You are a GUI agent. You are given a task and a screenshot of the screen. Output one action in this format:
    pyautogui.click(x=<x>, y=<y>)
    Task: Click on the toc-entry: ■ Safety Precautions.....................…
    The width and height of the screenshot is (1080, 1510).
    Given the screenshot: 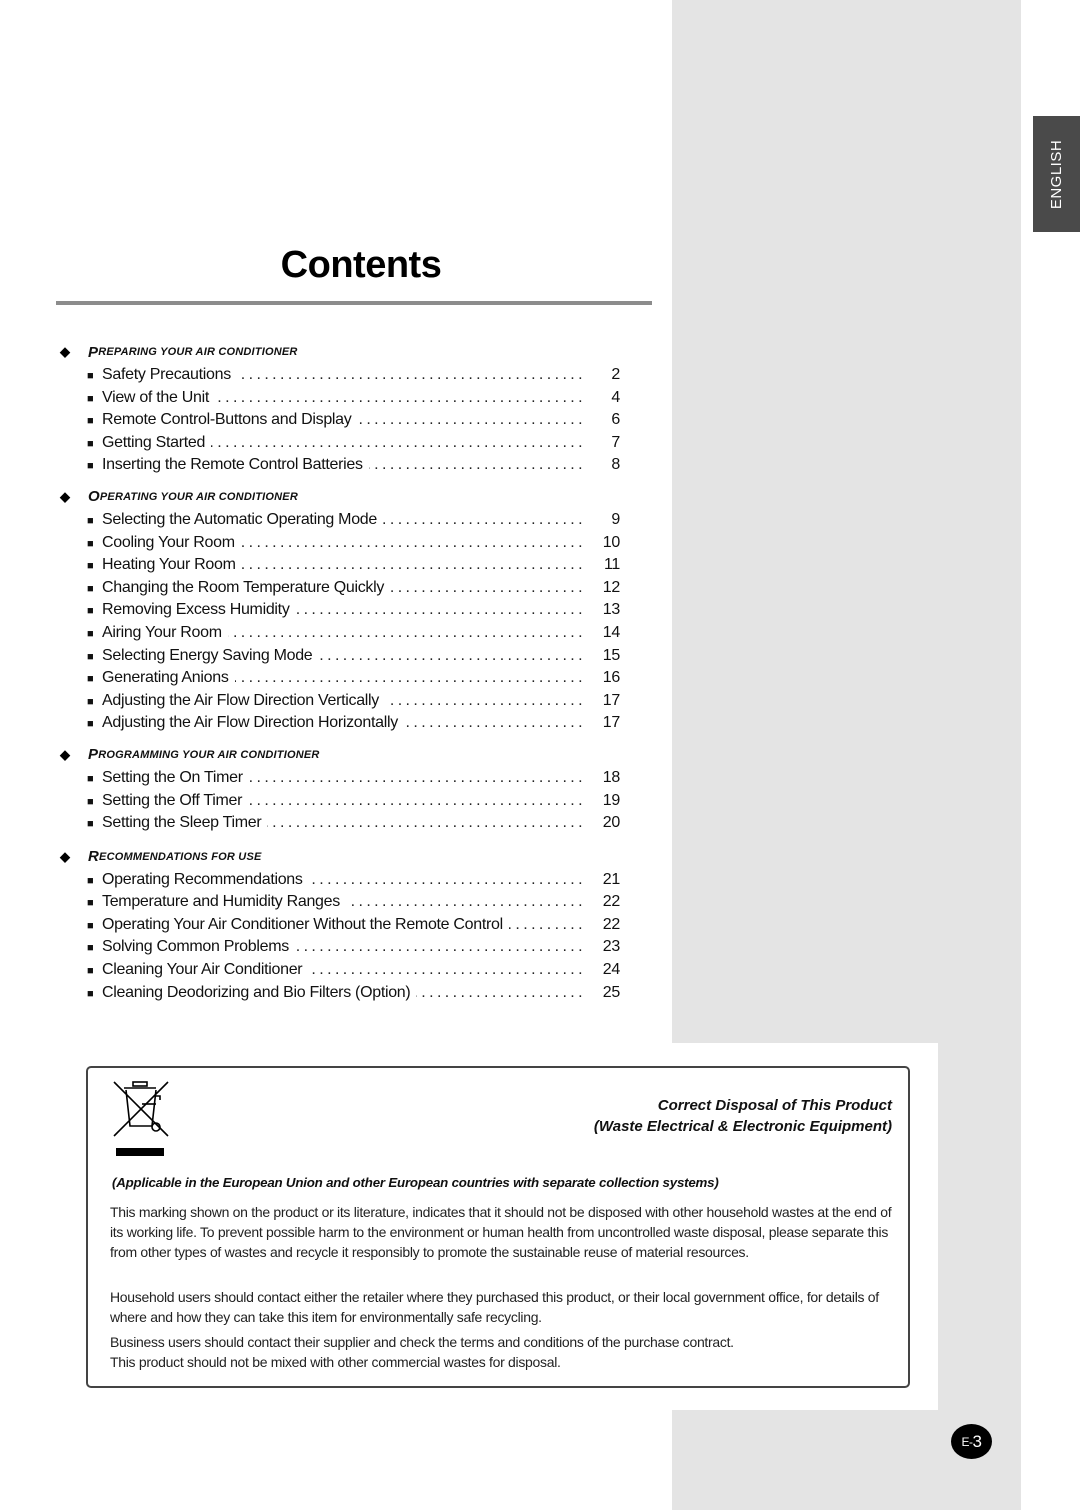 What is the action you would take?
    pyautogui.click(x=340, y=375)
    